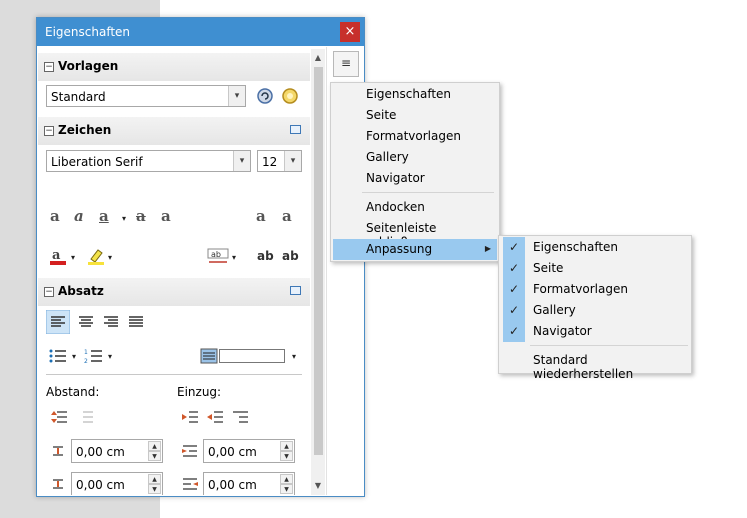 The image size is (747, 518). Describe the element at coordinates (166, 216) in the screenshot. I see `shadow-icon: a` at that location.